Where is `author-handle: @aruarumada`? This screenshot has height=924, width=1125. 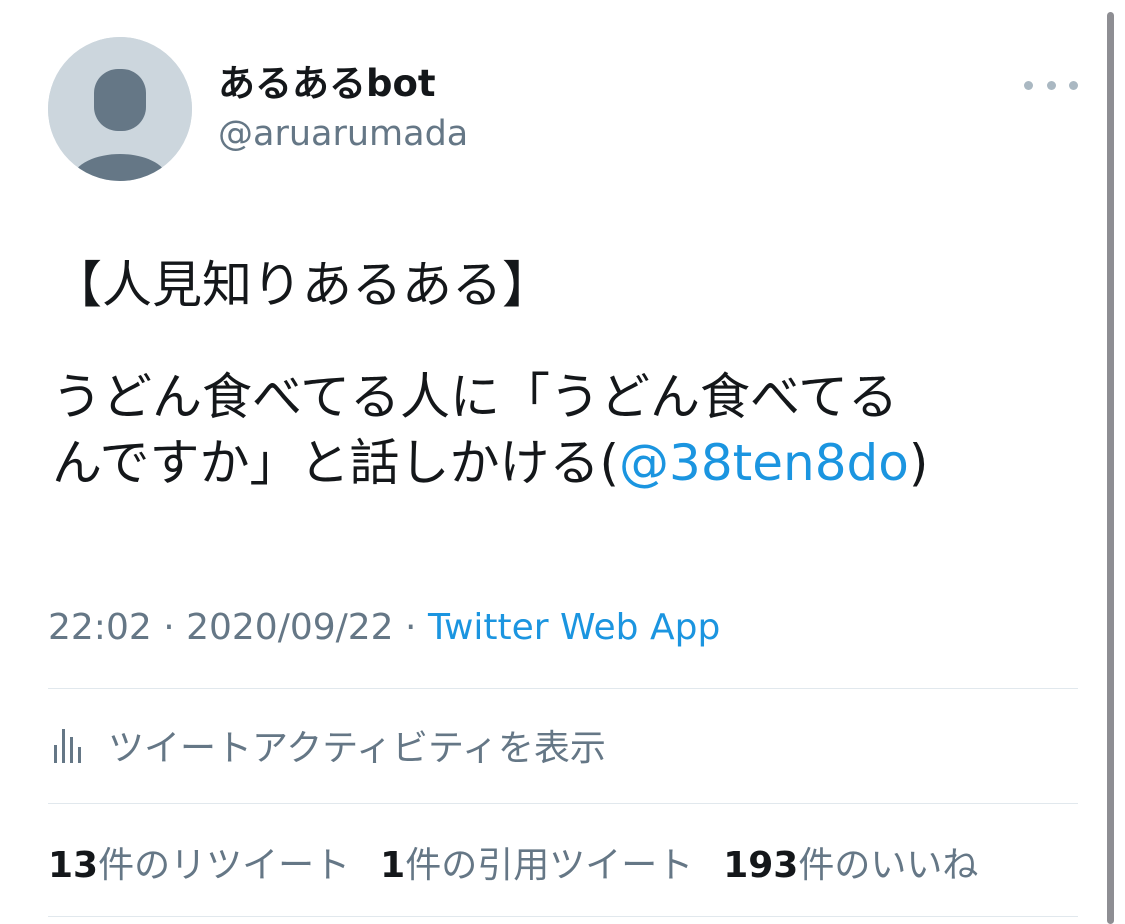
author-handle: @aruarumada is located at coordinates (343, 134).